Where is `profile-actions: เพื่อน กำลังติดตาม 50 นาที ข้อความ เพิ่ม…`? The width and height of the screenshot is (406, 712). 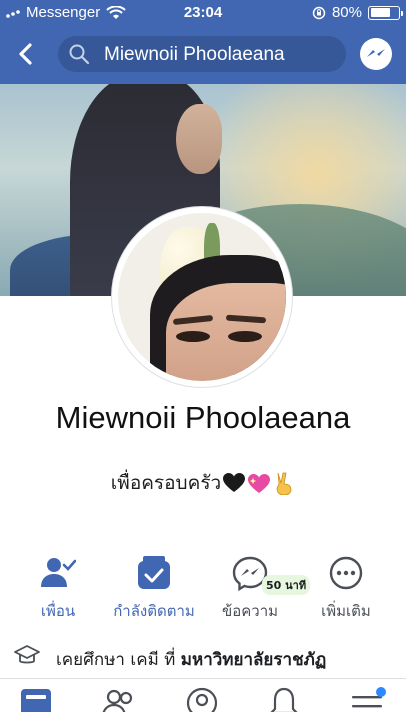
profile-actions: เพื่อน กำลังติดตาม 50 นาที ข้อความ เพิ่ม… is located at coordinates (203, 590).